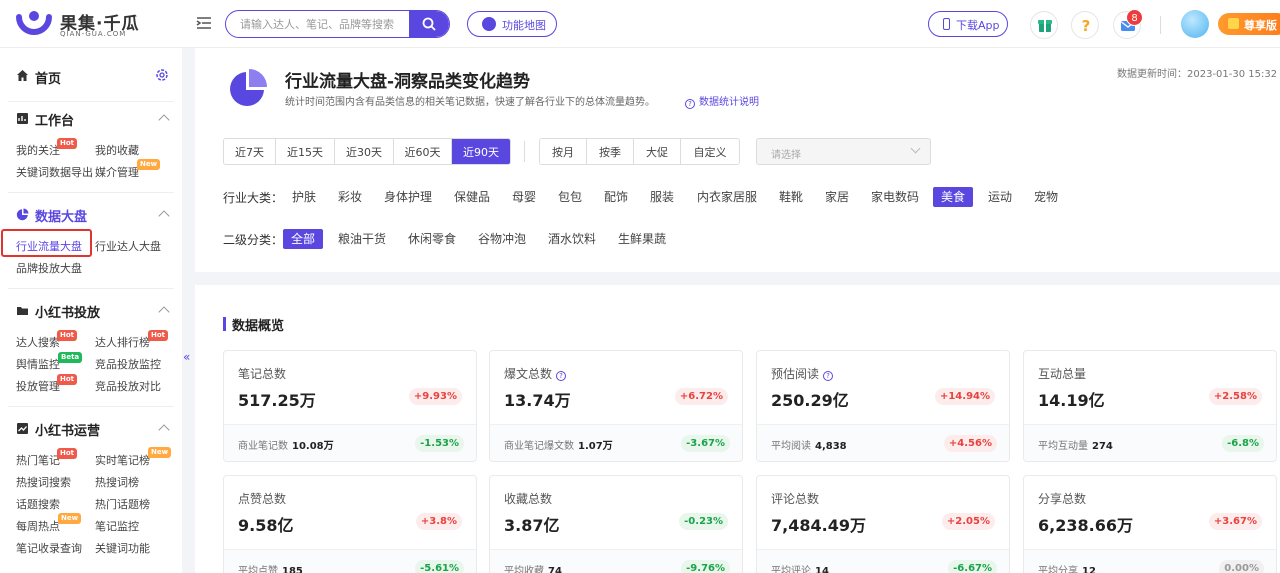 The image size is (1280, 573). Describe the element at coordinates (250, 151) in the screenshot. I see `range-7d-button: 近7天` at that location.